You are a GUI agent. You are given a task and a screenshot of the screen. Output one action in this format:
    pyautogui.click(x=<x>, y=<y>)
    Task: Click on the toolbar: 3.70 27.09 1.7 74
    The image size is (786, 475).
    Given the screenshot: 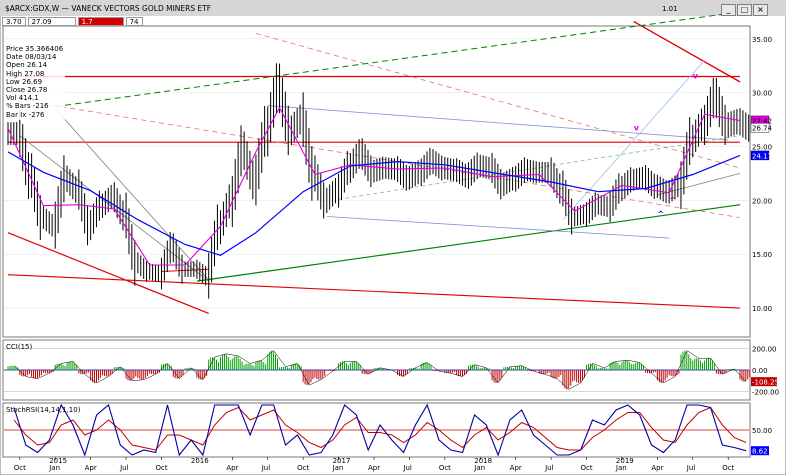 What is the action you would take?
    pyautogui.click(x=72, y=21)
    